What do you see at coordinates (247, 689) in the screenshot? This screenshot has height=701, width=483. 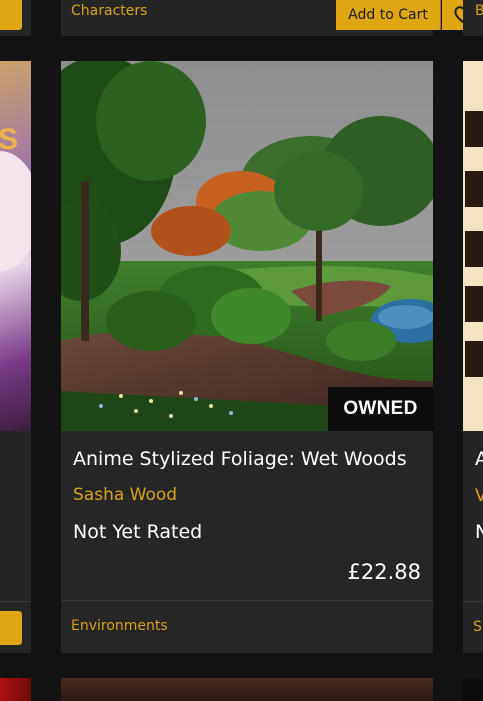 I see `bottom-card-thumbnail` at bounding box center [247, 689].